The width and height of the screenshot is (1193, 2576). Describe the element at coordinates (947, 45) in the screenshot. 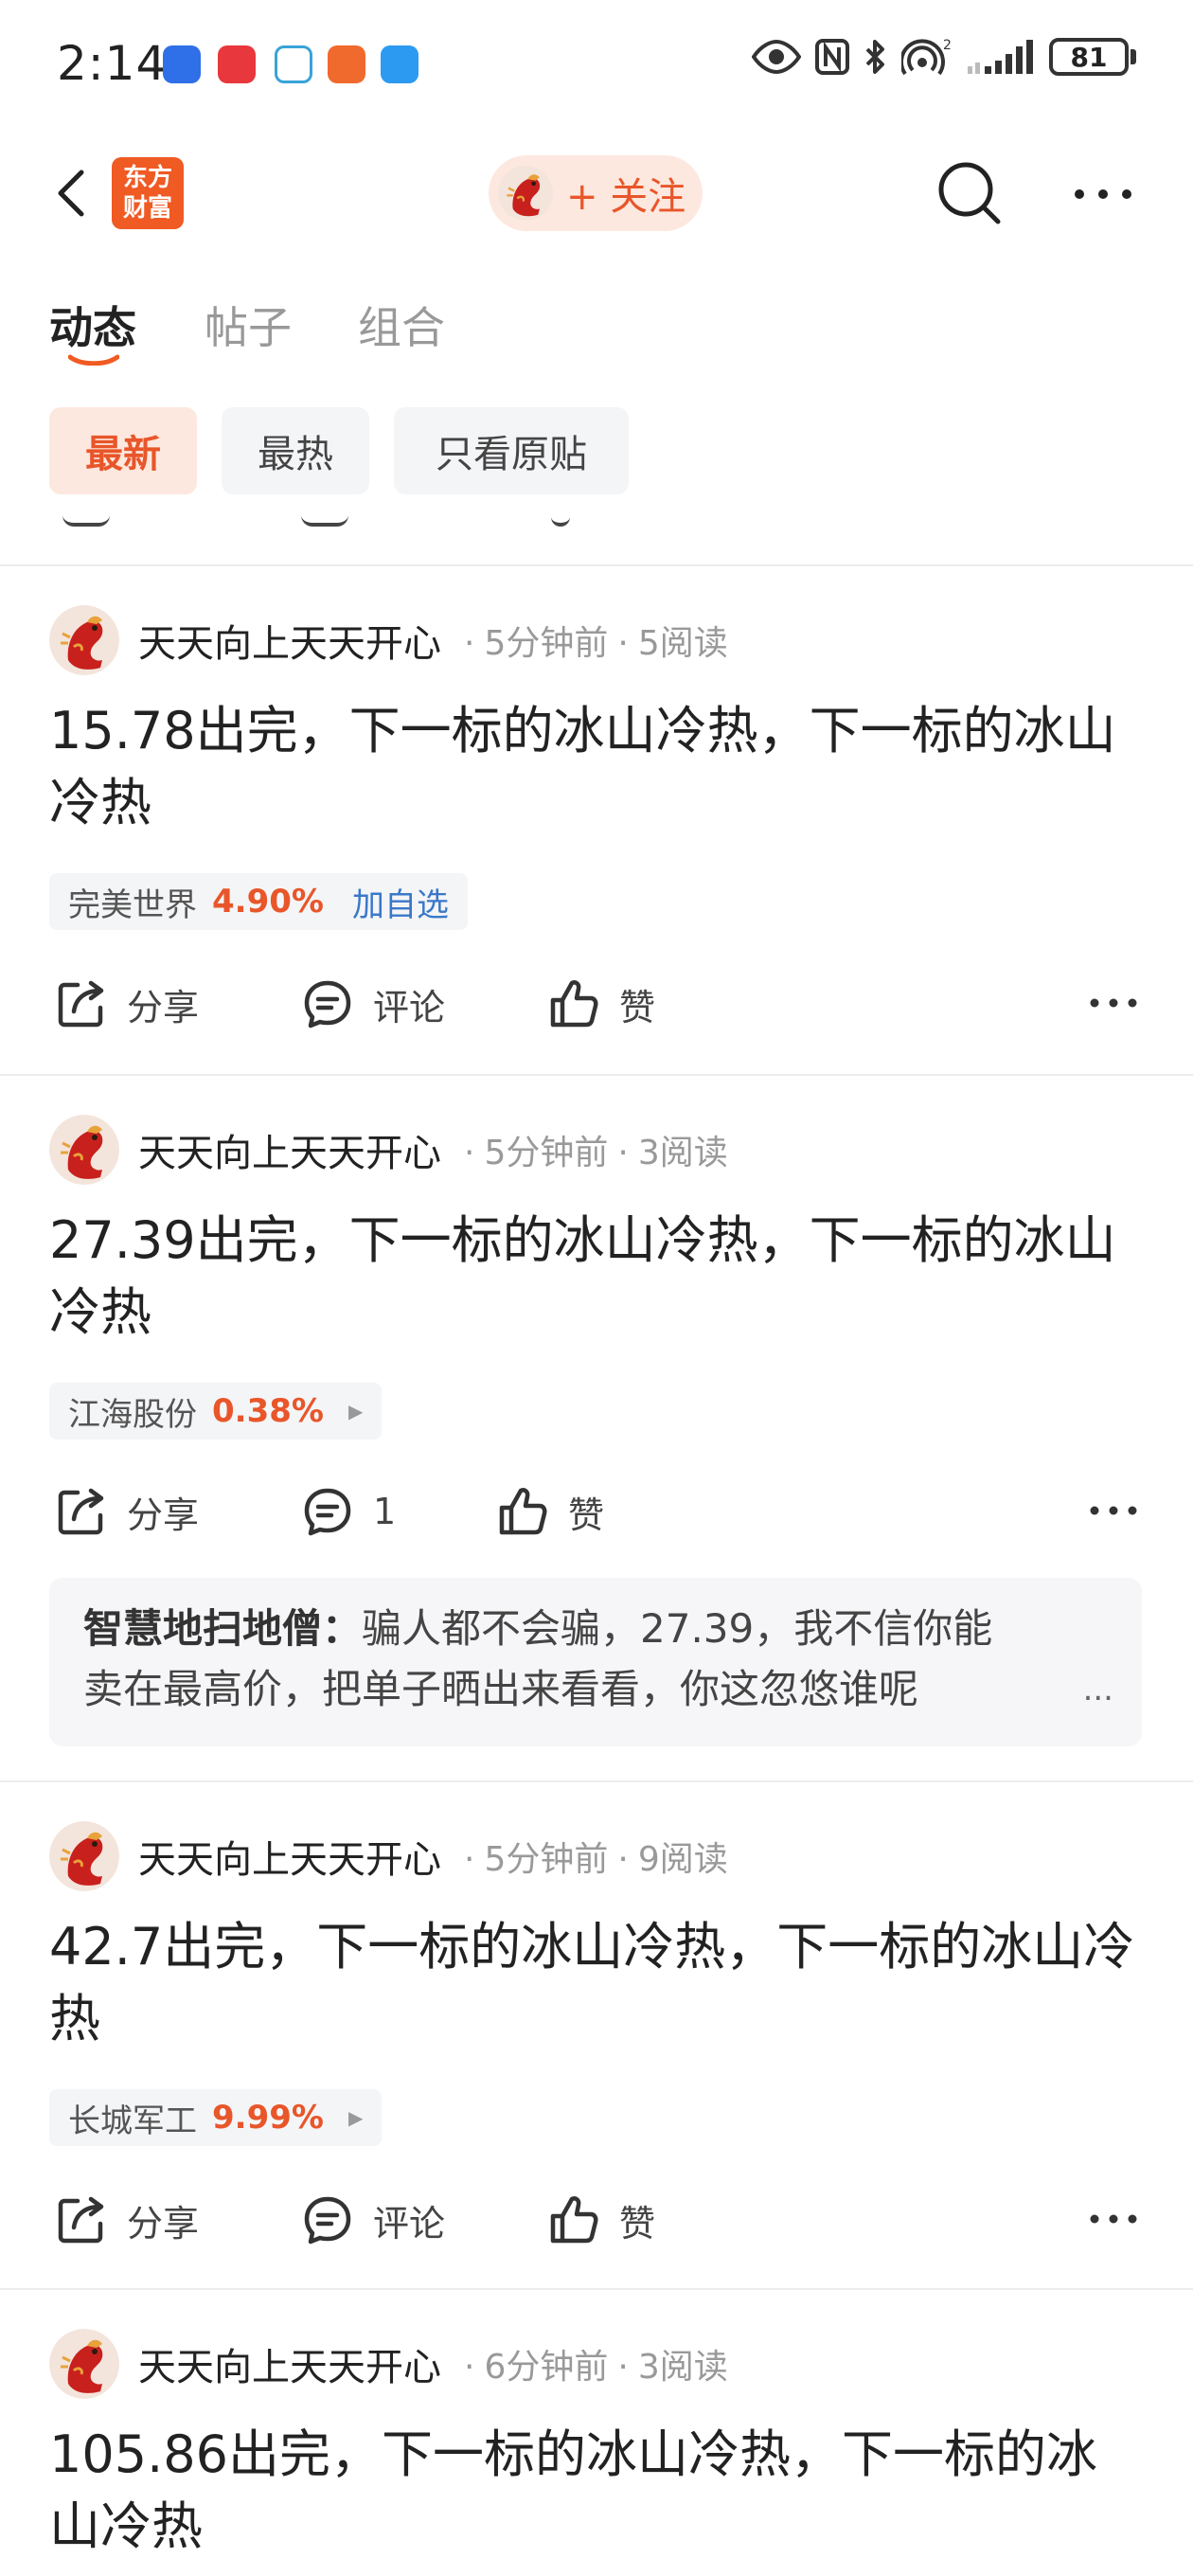

I see `svg-text: 2` at that location.